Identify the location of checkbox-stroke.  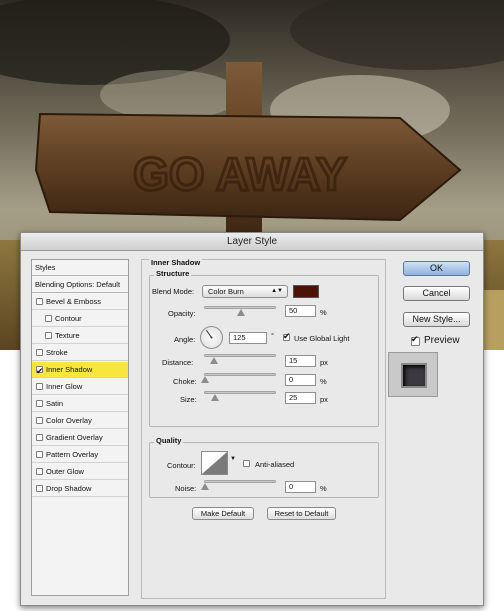
(39, 352).